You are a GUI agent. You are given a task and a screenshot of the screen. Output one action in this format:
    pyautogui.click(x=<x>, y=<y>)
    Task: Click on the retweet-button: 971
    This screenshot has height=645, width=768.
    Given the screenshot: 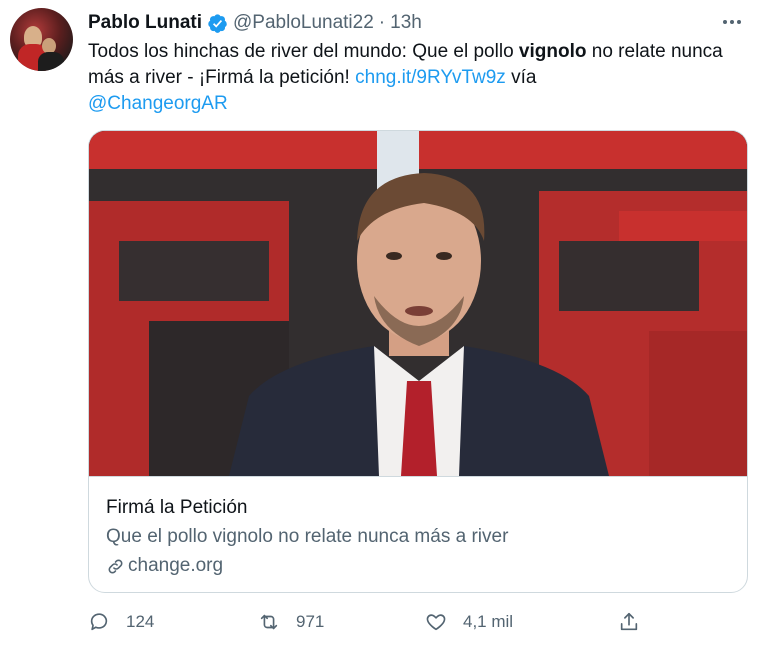 What is the action you would take?
    pyautogui.click(x=291, y=622)
    